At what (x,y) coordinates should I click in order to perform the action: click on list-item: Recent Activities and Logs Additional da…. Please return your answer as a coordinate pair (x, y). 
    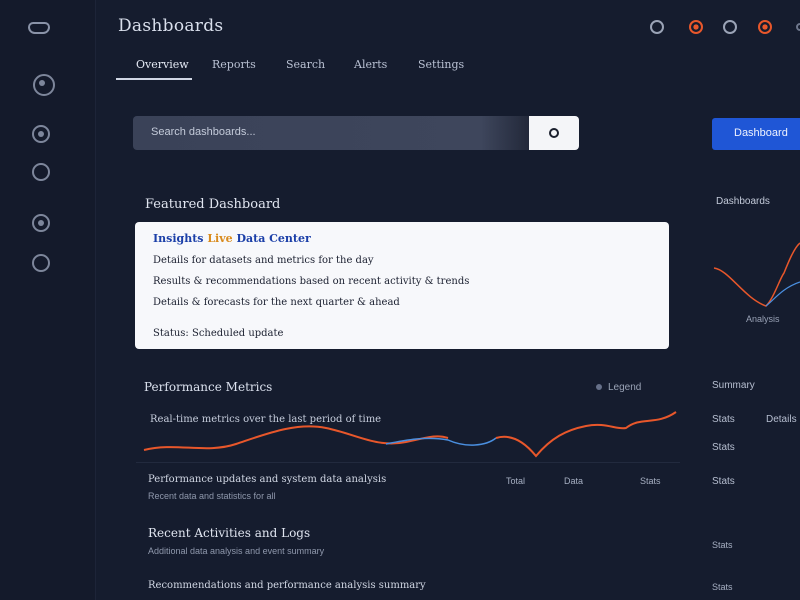
    Looking at the image, I should click on (236, 541).